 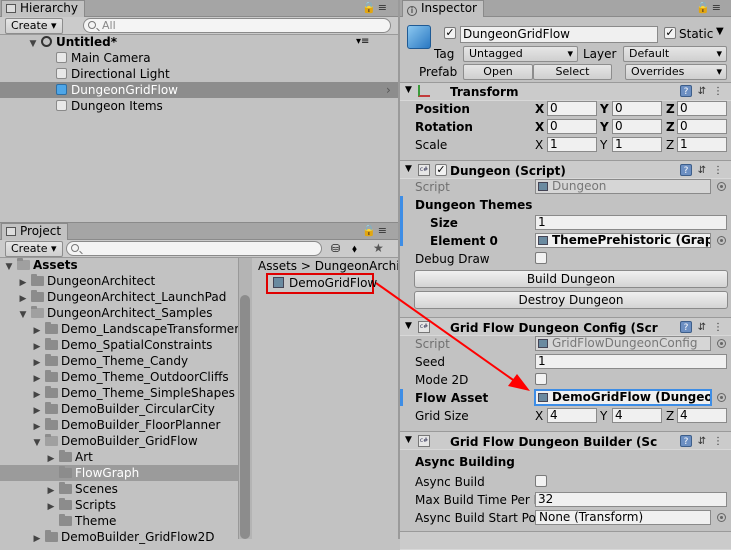 What do you see at coordinates (572, 415) in the screenshot?
I see `grid-size-x-field: 4` at bounding box center [572, 415].